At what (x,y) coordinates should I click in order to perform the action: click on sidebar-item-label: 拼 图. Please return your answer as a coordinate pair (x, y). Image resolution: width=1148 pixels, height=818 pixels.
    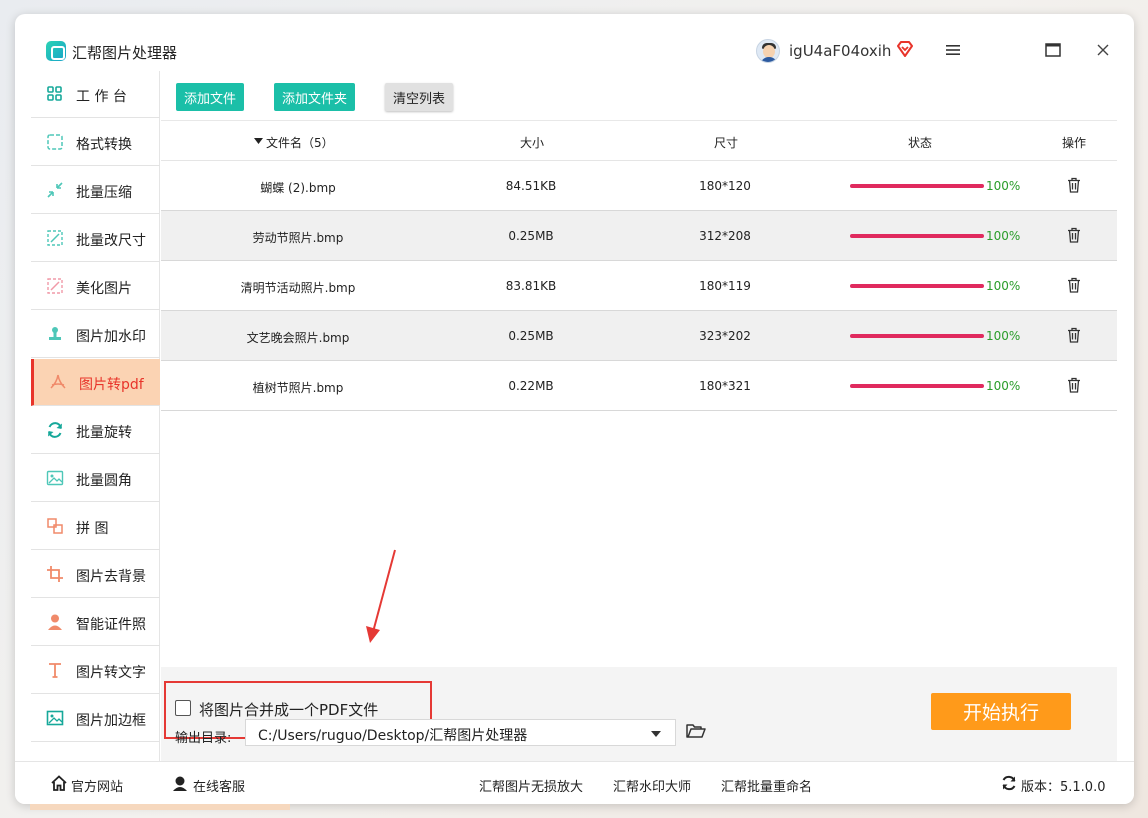
    Looking at the image, I should click on (92, 529).